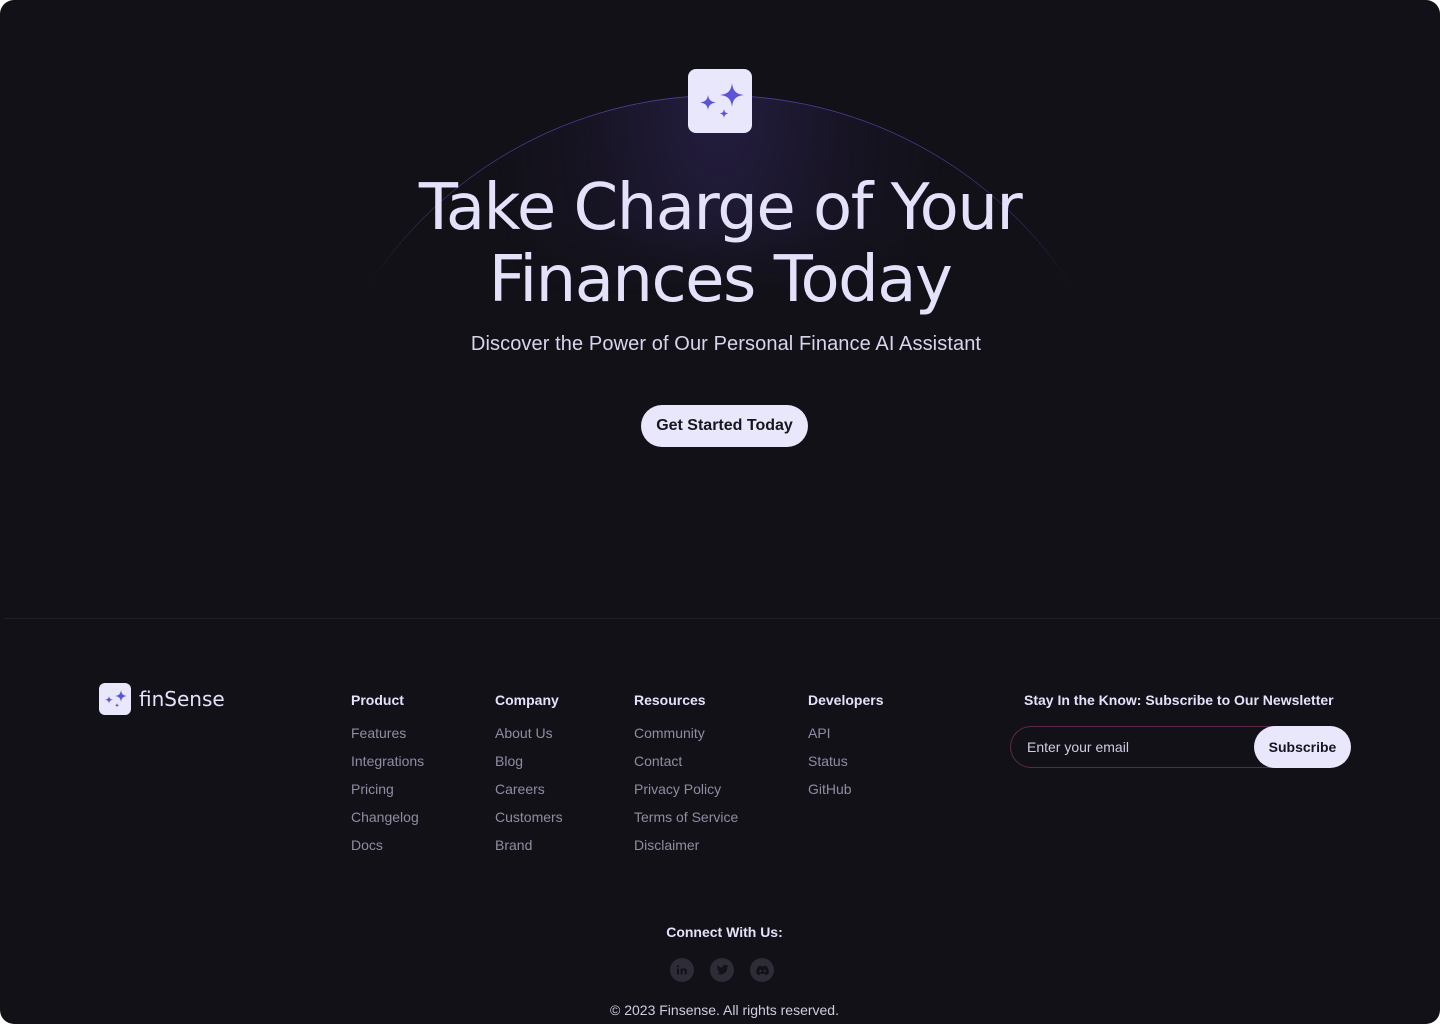  Describe the element at coordinates (720, 280) in the screenshot. I see `hero-title-line-2: Finances Today` at that location.